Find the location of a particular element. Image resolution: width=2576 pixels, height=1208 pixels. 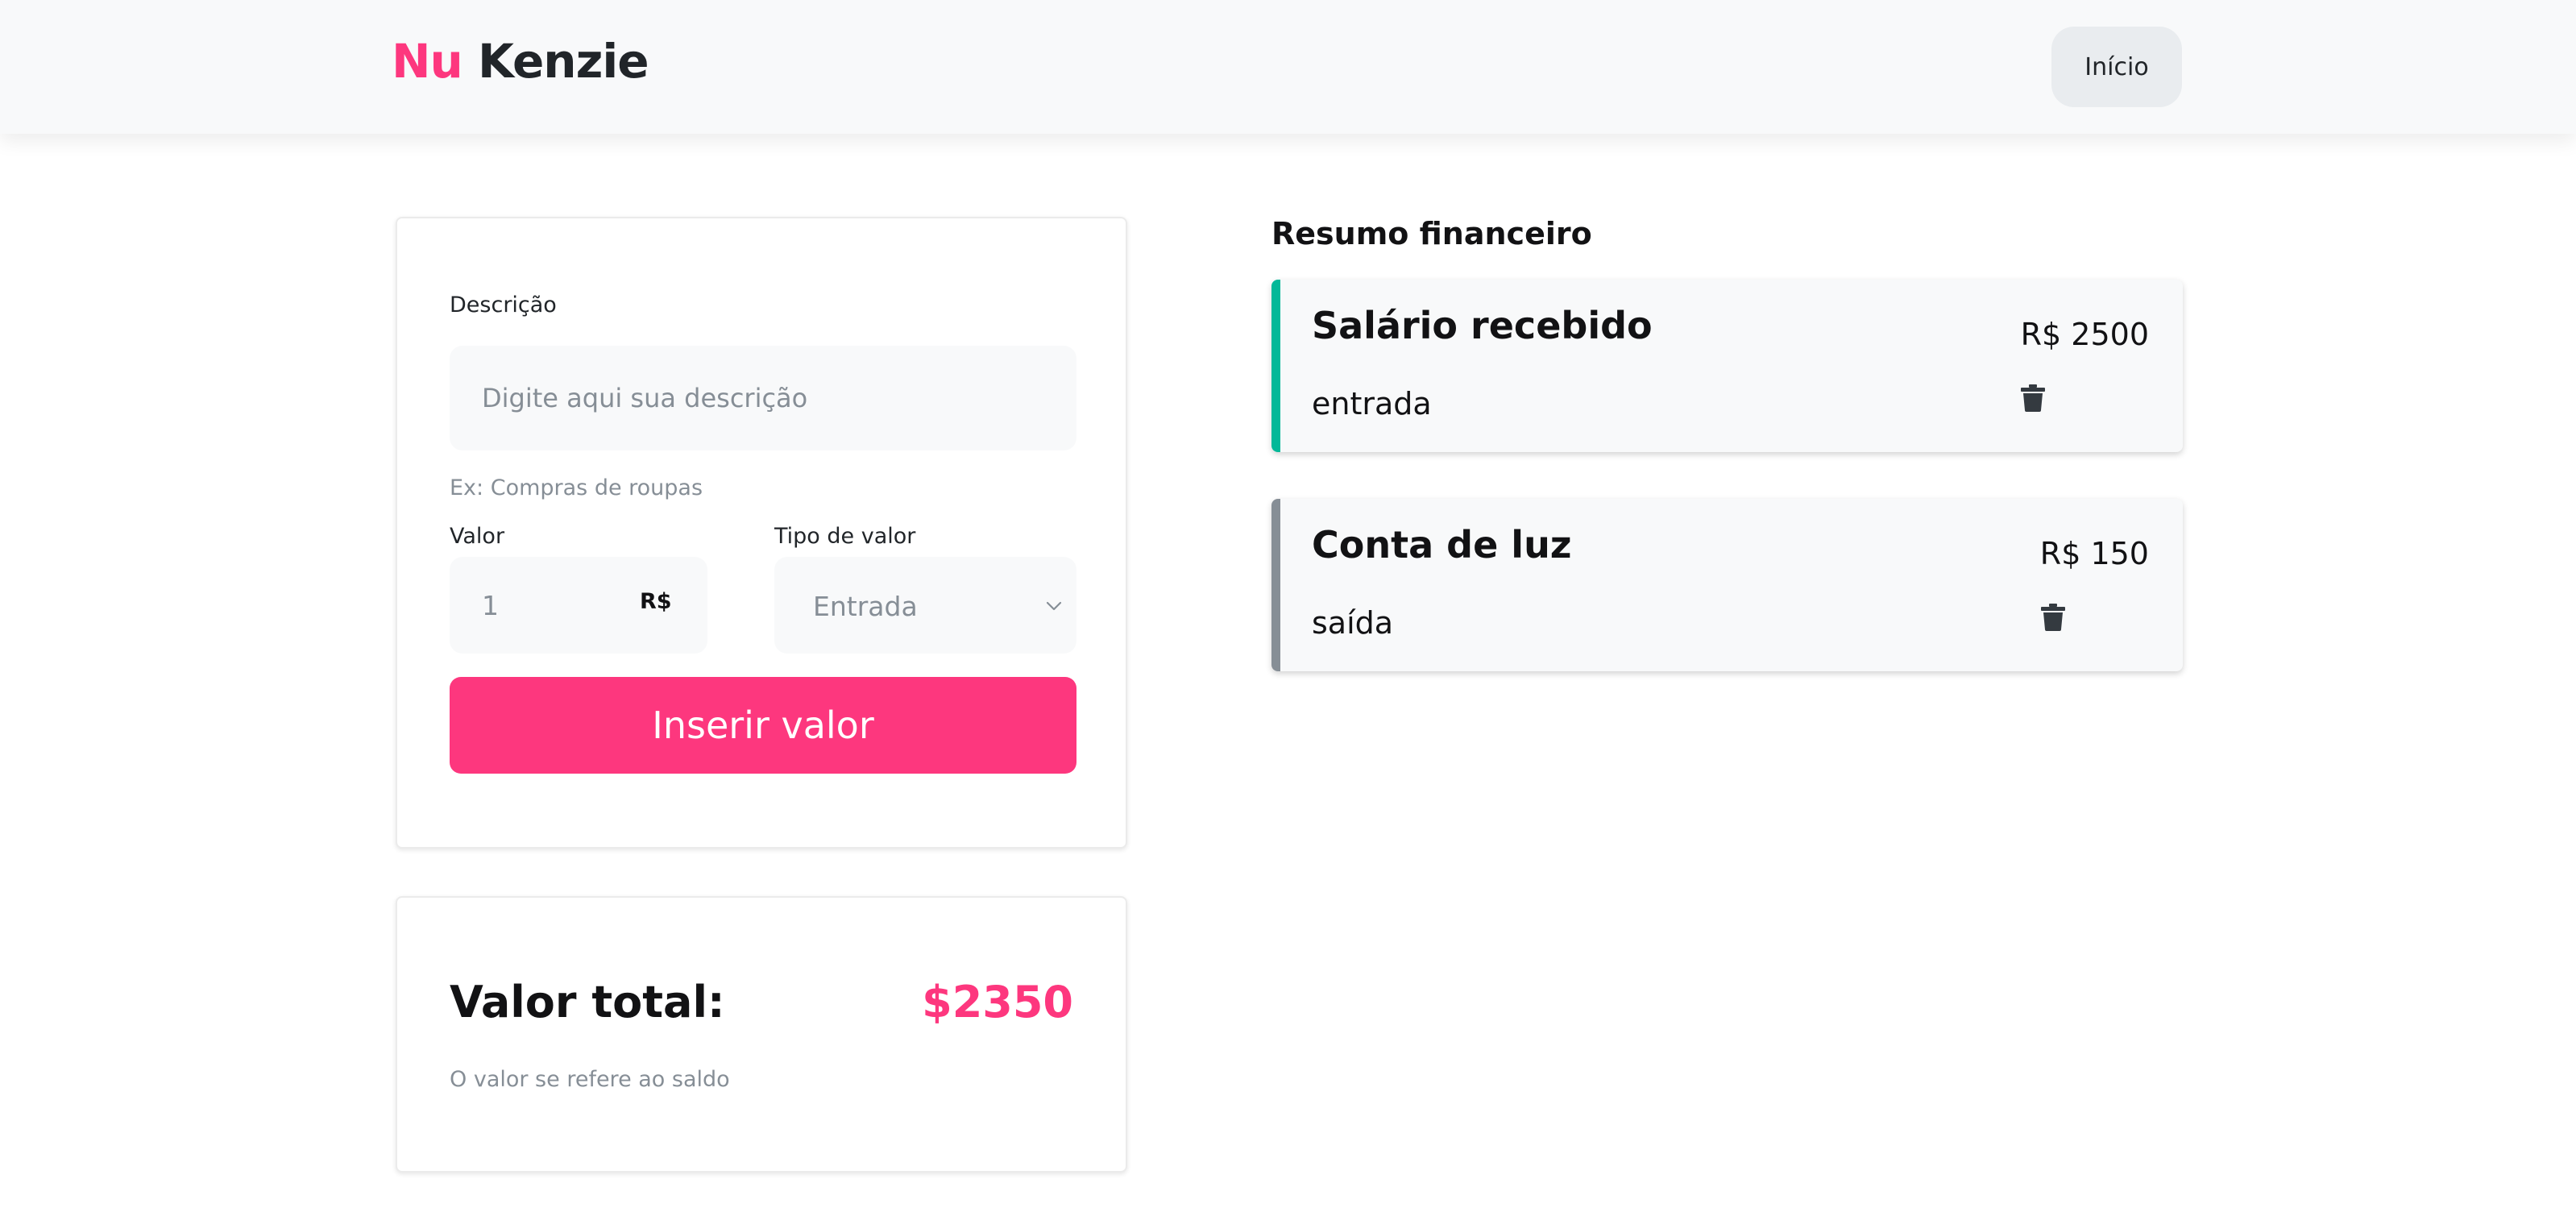

description-input is located at coordinates (763, 398).